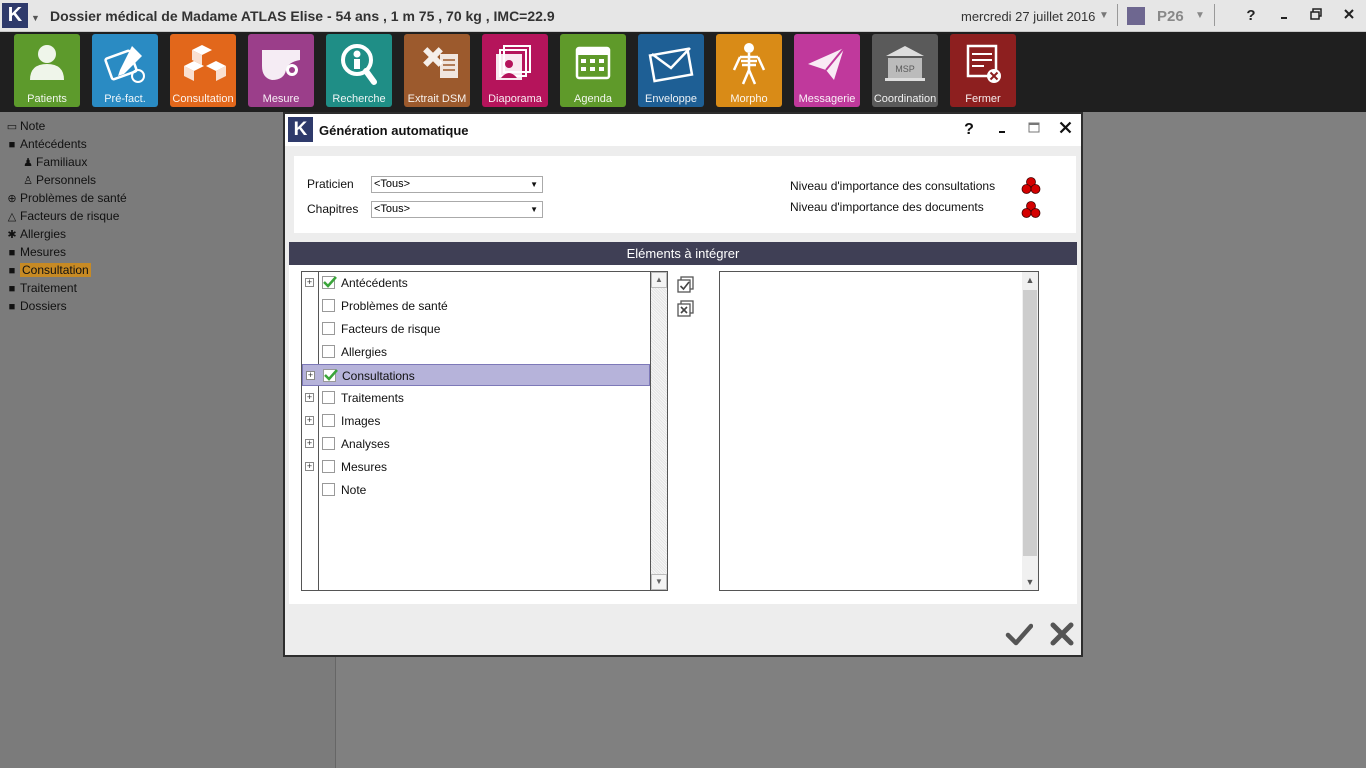 This screenshot has width=1366, height=768. I want to click on tree-item-personnels: ♙ Personnels, so click(58, 180).